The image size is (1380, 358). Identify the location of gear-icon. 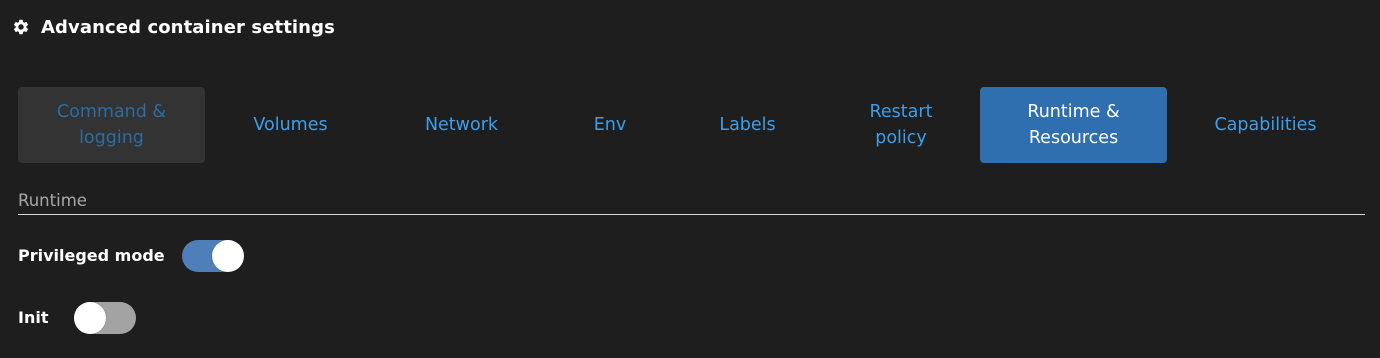
(21, 27).